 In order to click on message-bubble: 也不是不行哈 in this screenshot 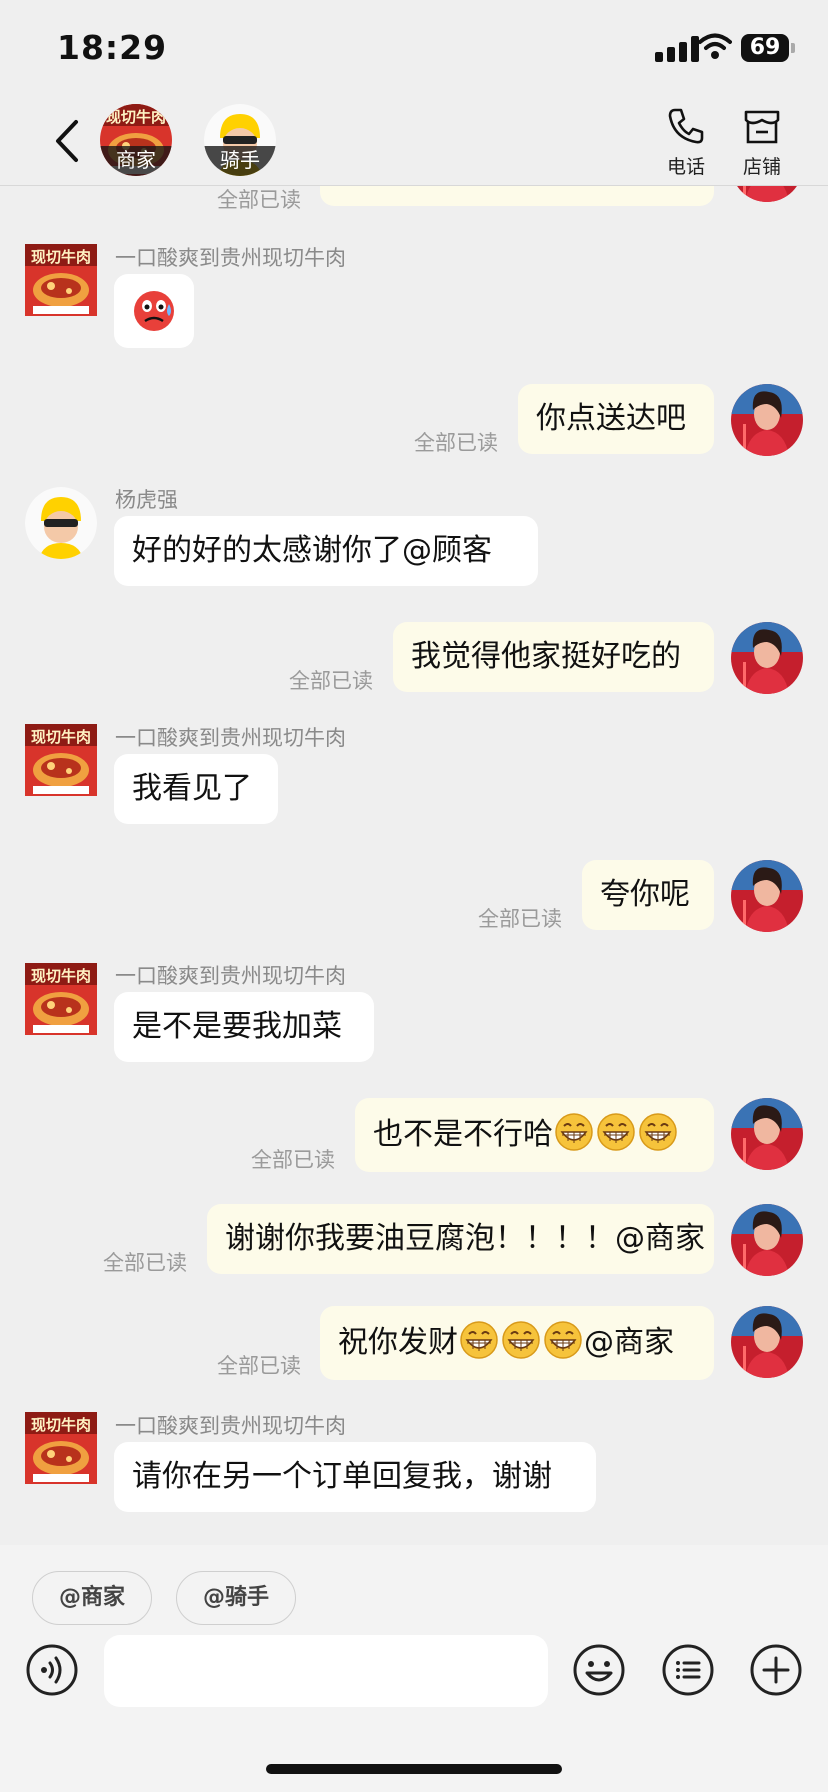, I will do `click(534, 1135)`.